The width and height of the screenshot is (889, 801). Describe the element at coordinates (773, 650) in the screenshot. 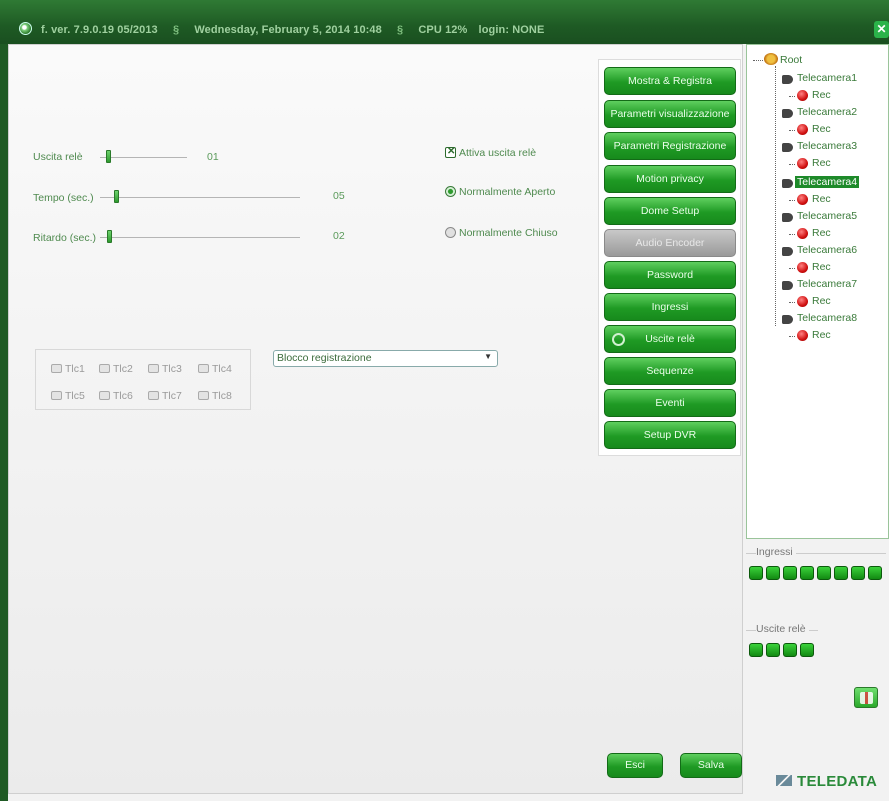

I see `uscita-led` at that location.